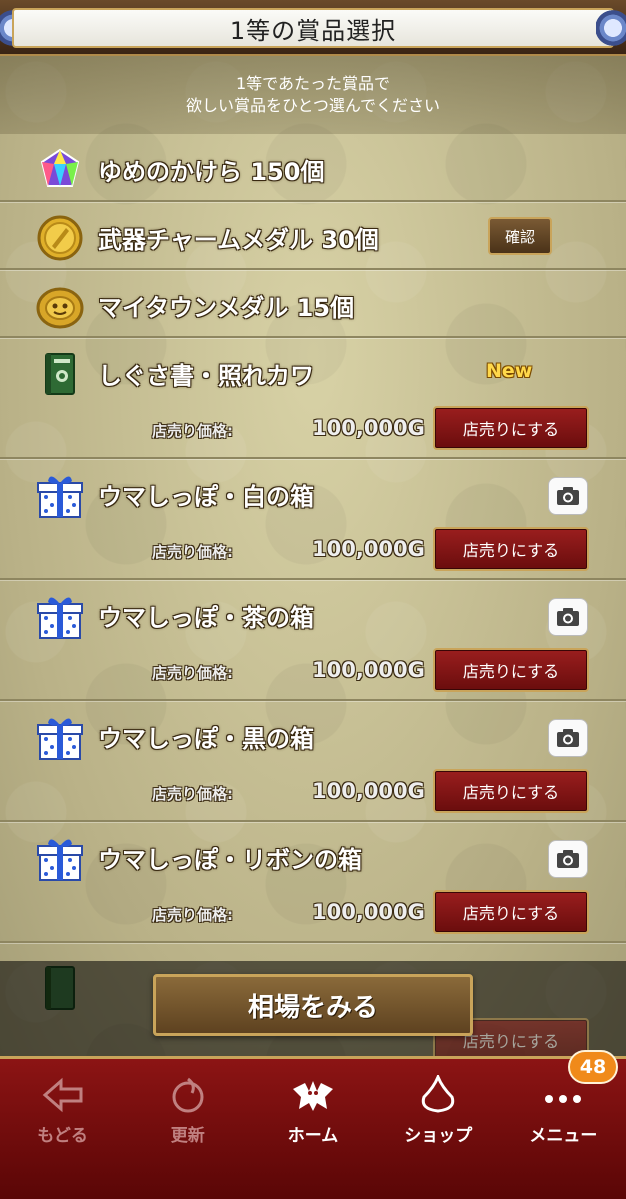  Describe the element at coordinates (313, 105) in the screenshot. I see `instruction-line-2: 欲しい賞品をひとつ選んでください` at that location.